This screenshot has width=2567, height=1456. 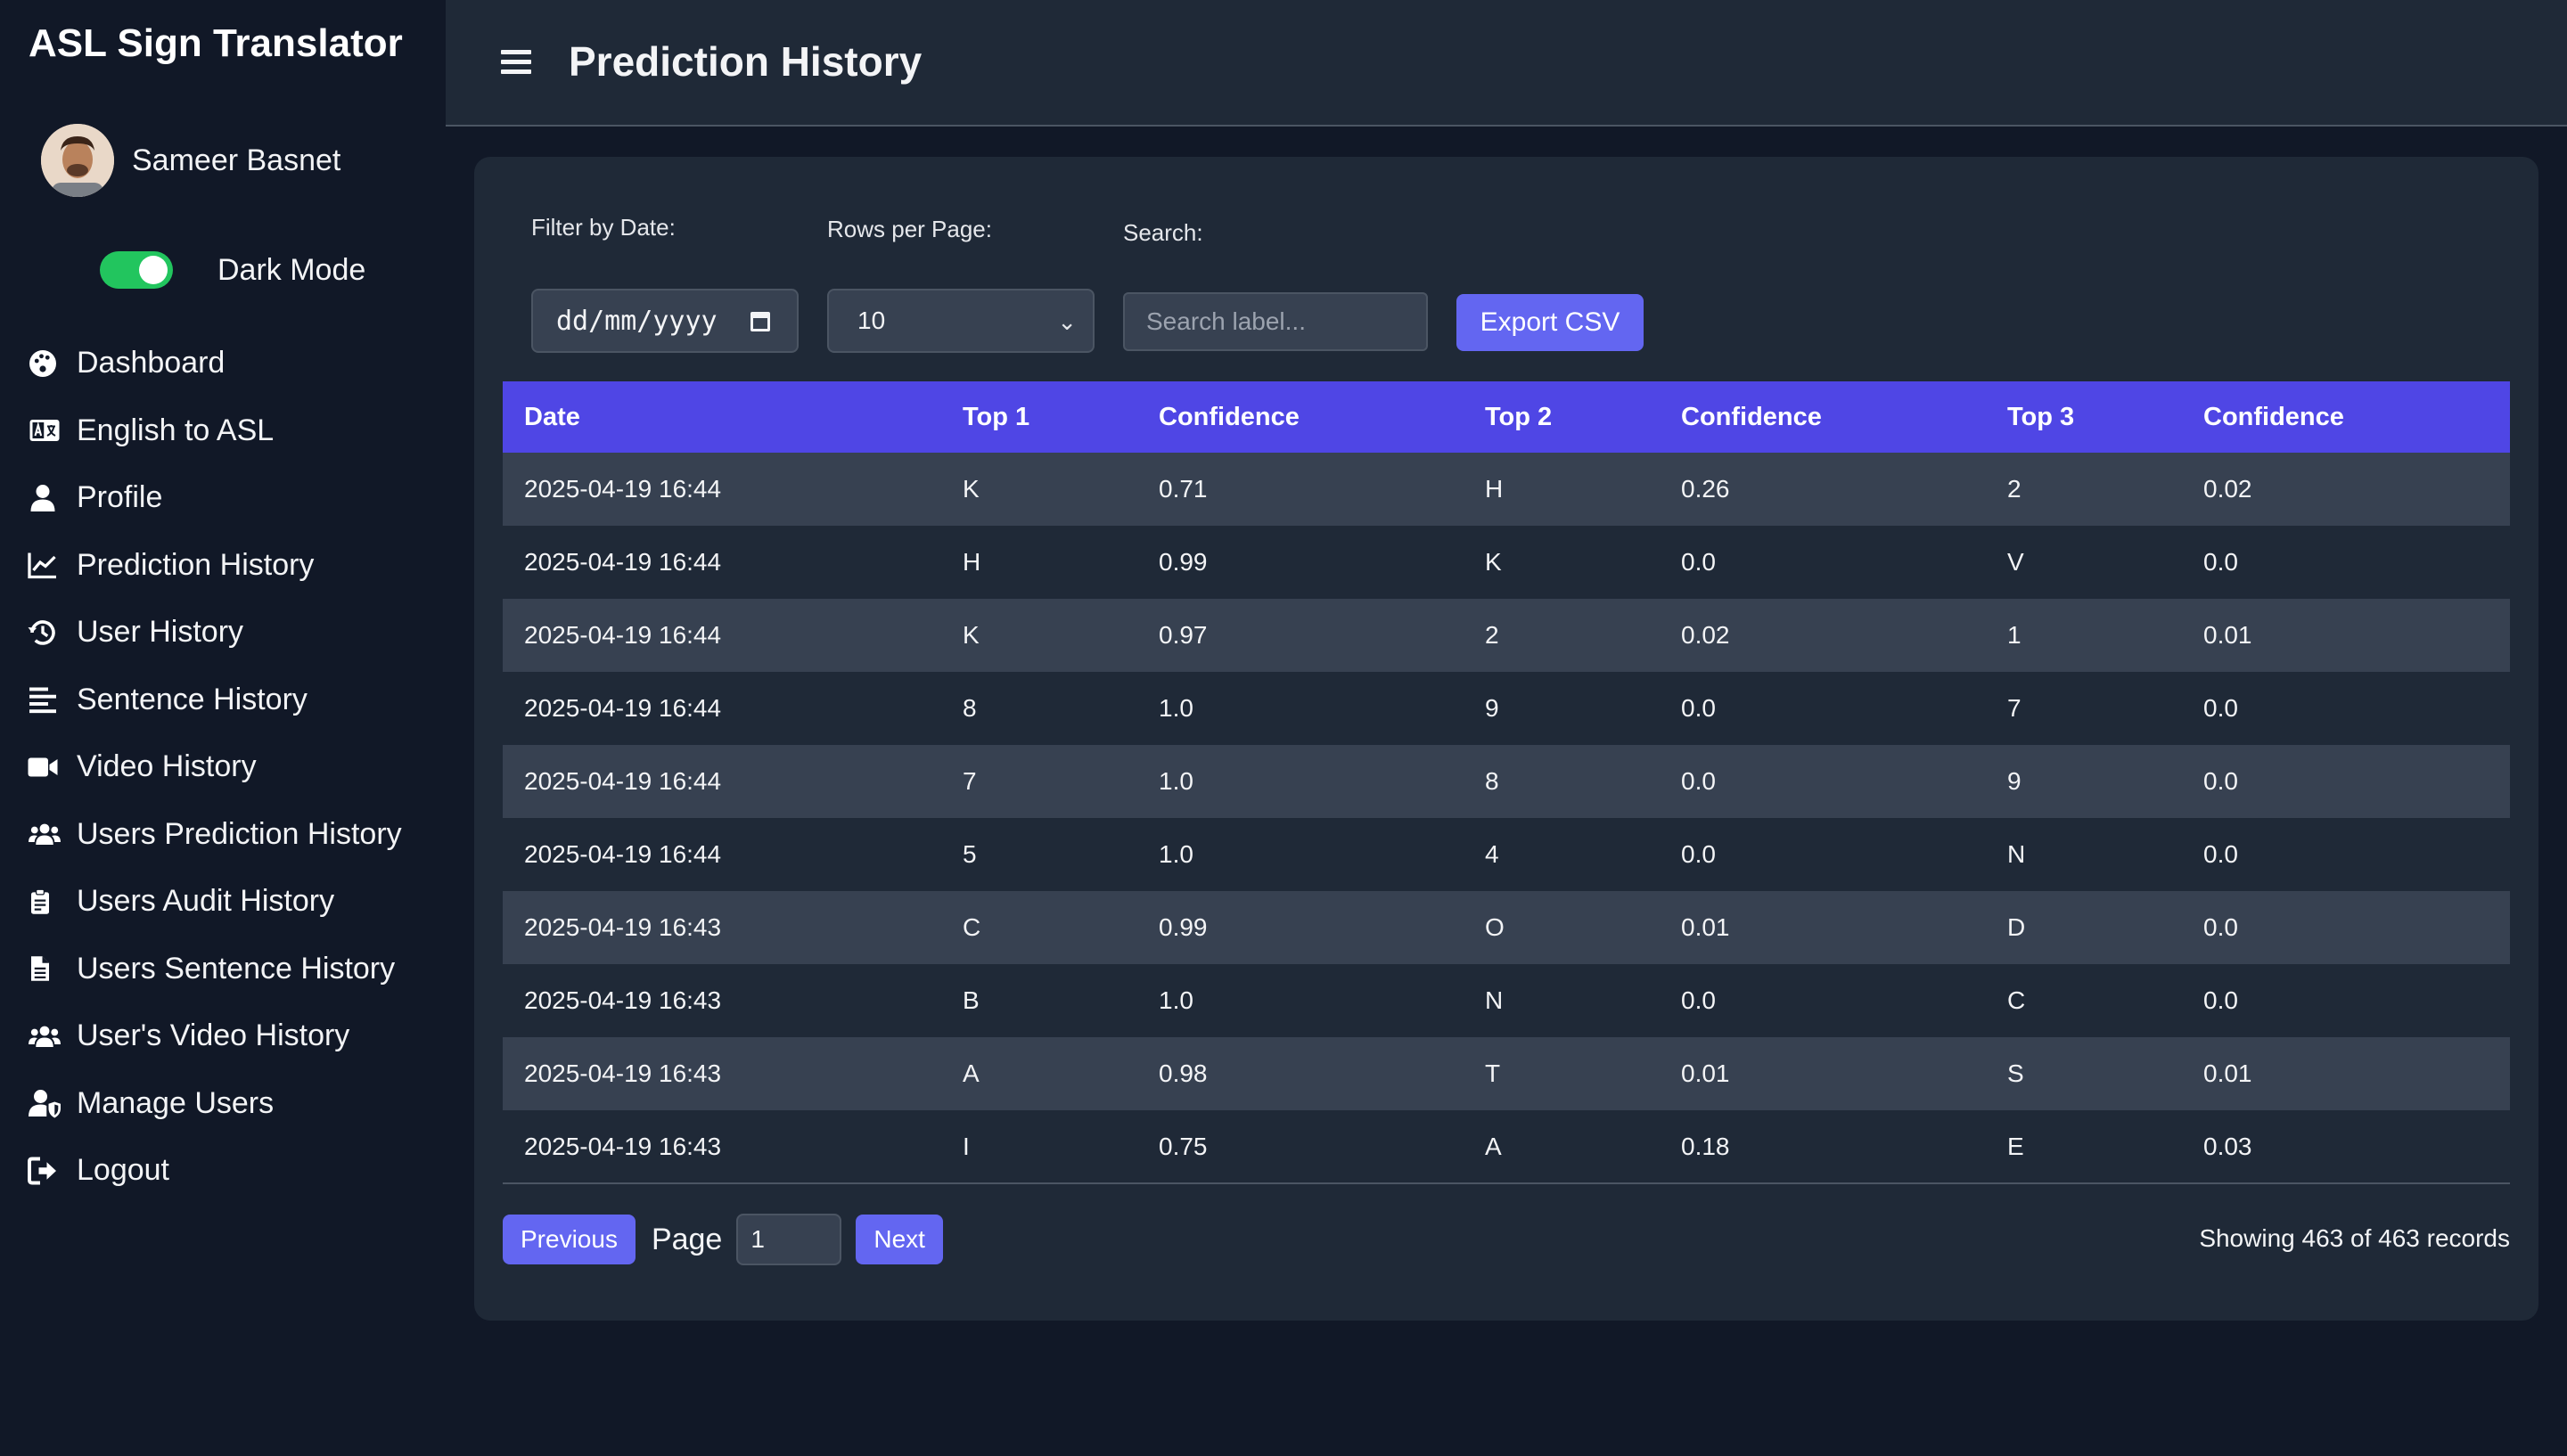 I want to click on table-row: 2025-04-19 16:44 H 0.99 K 0.0 V 0.0, so click(x=1506, y=562).